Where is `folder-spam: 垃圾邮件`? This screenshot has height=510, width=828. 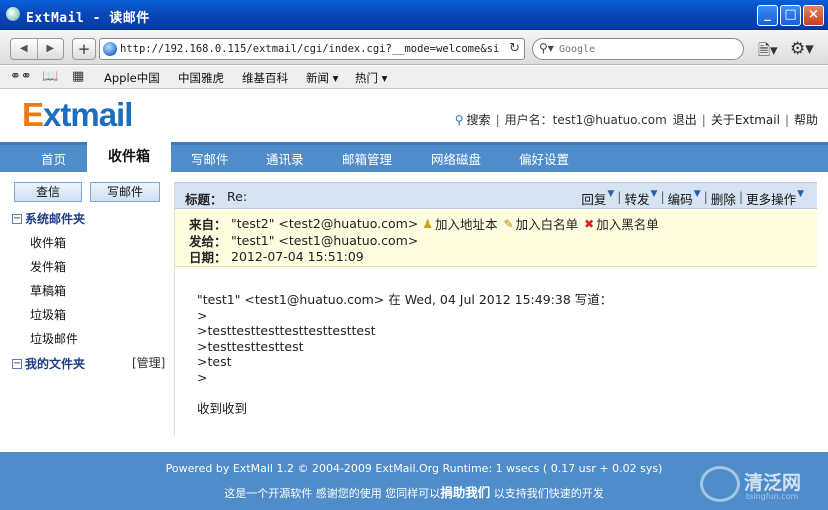
folder-spam: 垃圾邮件 is located at coordinates (54, 338).